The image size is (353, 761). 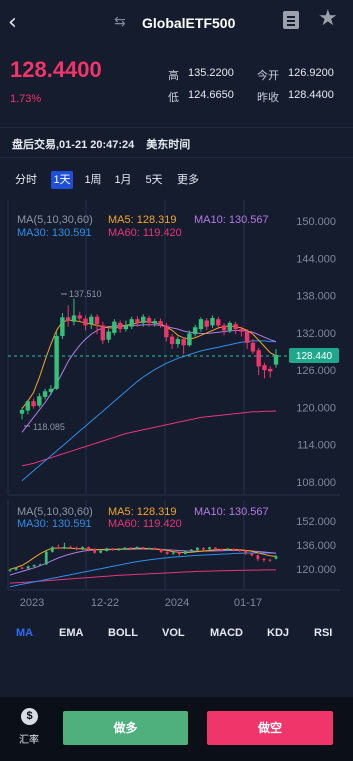 I want to click on change-percent: 1.73%, so click(x=26, y=99).